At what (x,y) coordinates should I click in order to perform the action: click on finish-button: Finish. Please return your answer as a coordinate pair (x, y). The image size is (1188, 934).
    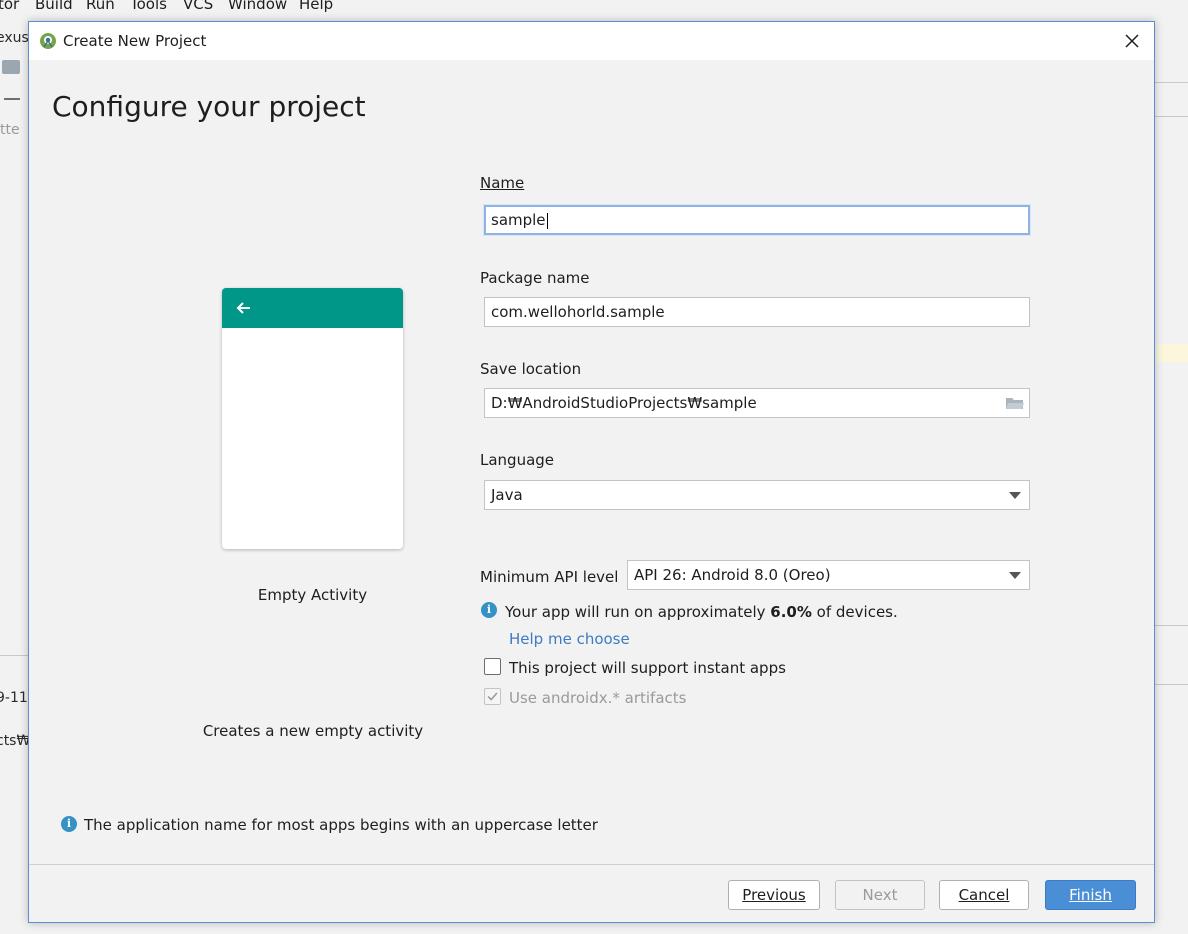
    Looking at the image, I should click on (1090, 895).